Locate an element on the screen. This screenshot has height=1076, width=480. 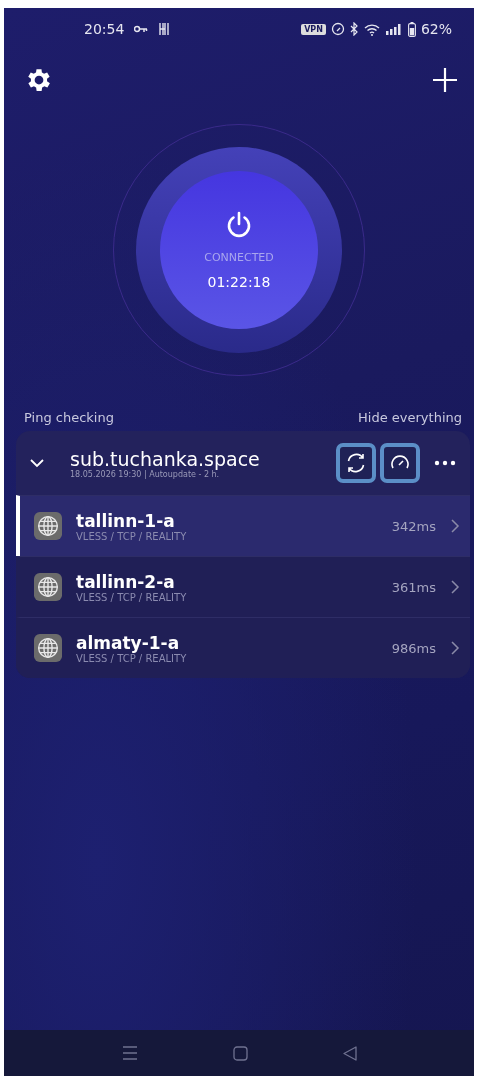
server-name: tallinn-2-a is located at coordinates (126, 581).